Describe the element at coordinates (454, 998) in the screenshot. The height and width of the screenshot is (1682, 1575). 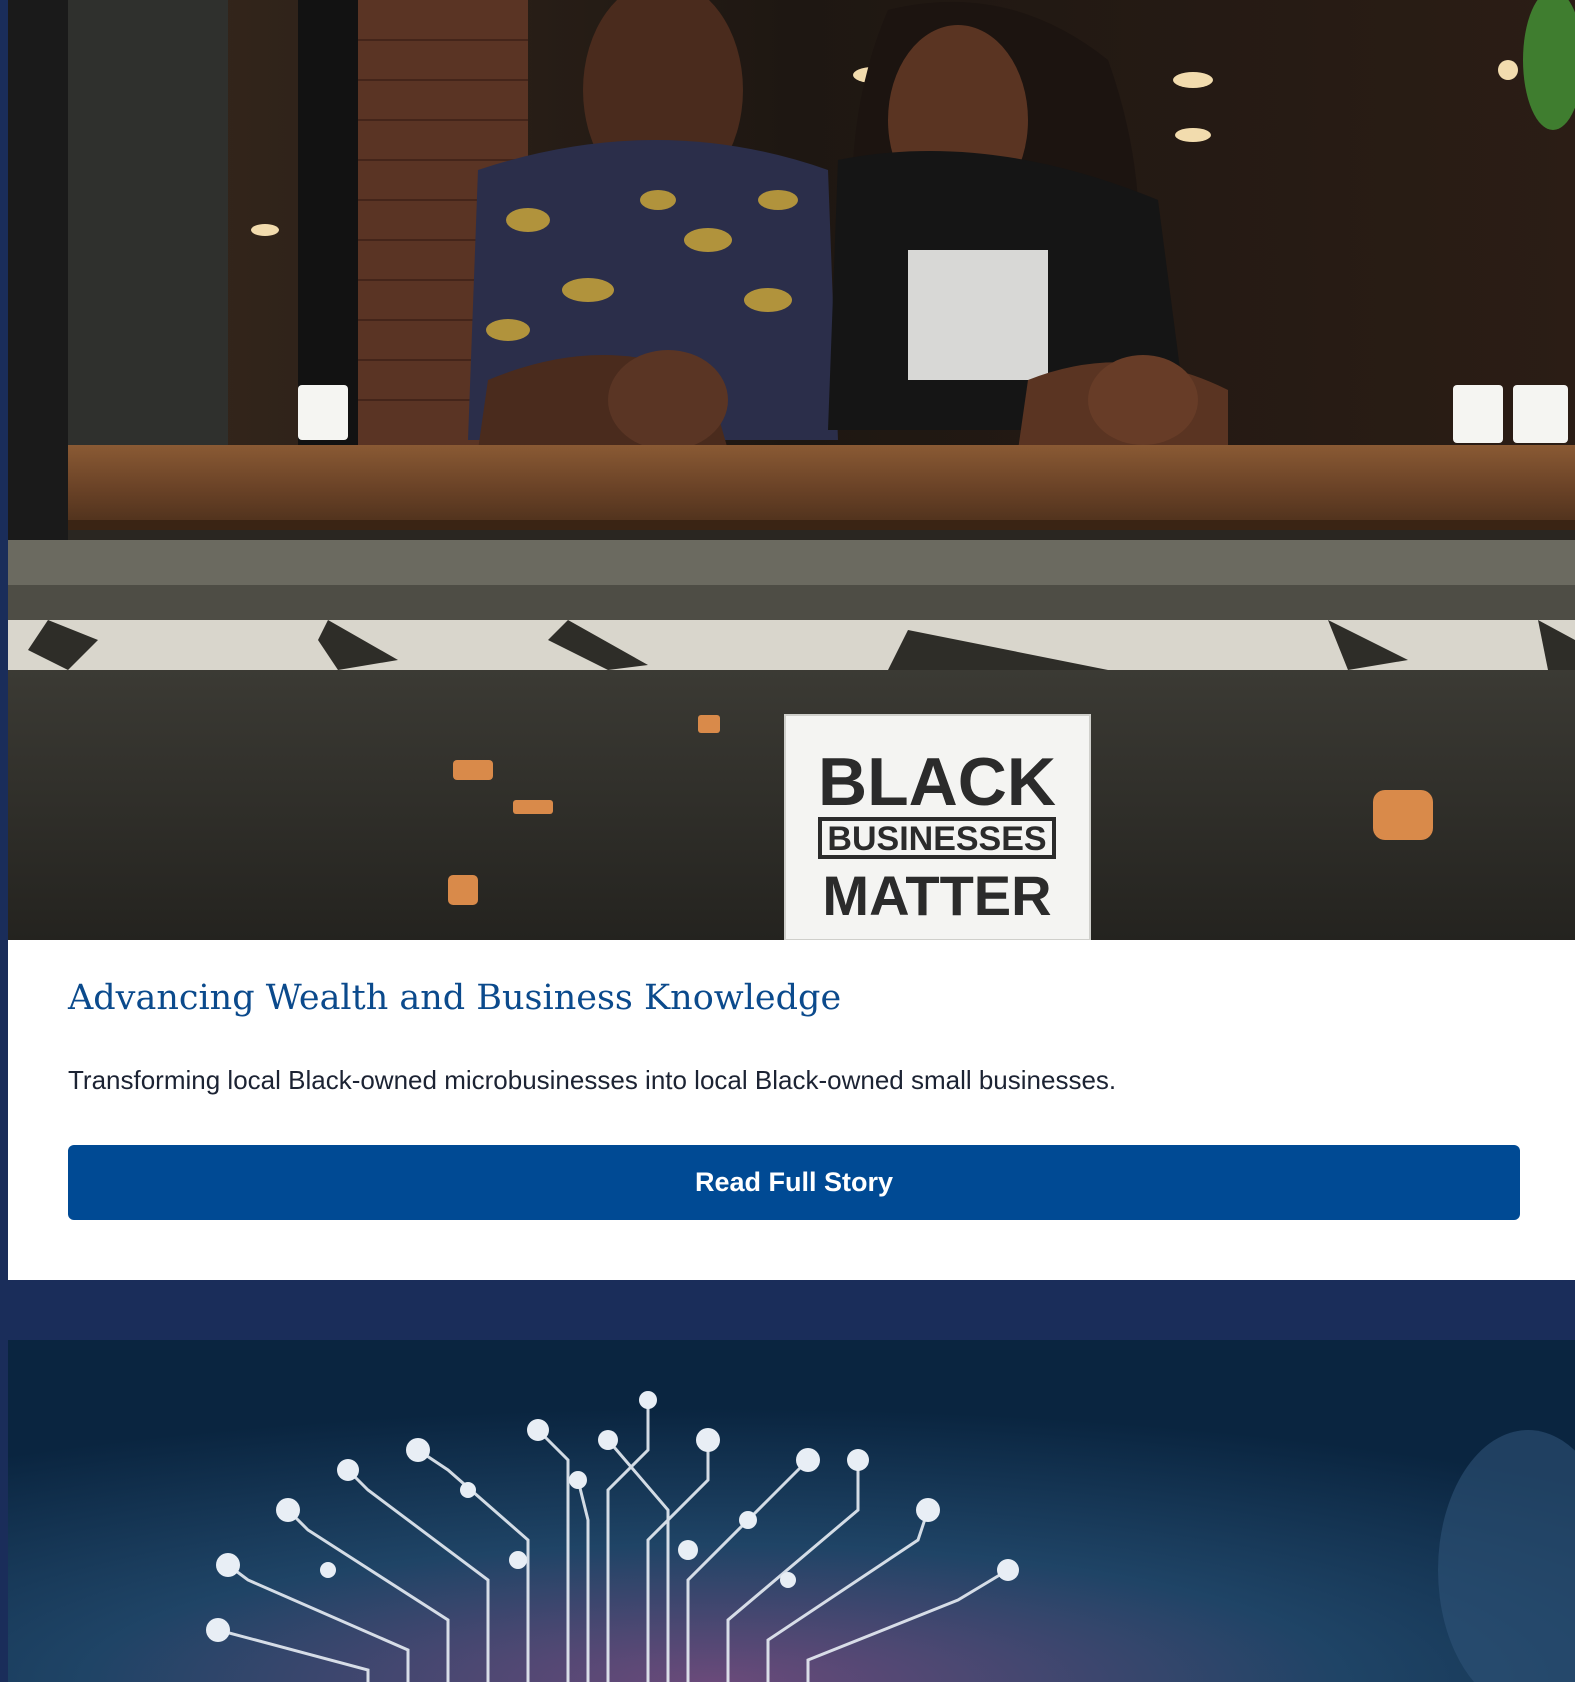
I see `story-title: Advancing Wealth and Business Knowledge` at that location.